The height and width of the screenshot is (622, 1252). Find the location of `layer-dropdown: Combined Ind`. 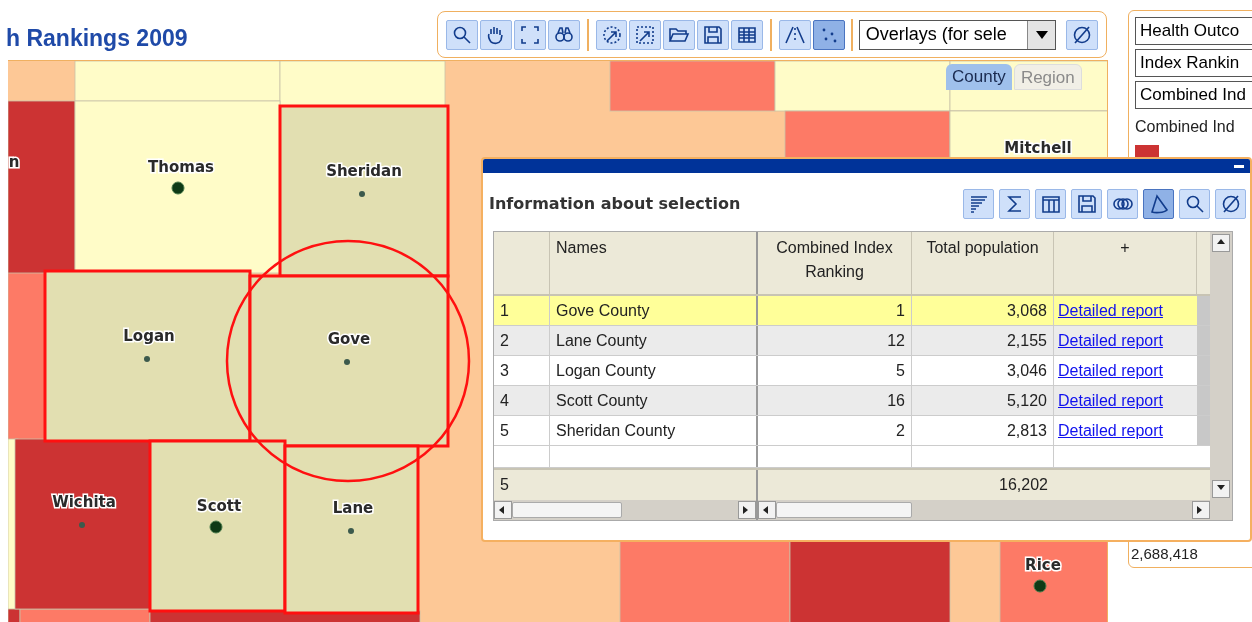

layer-dropdown: Combined Ind is located at coordinates (1193, 95).